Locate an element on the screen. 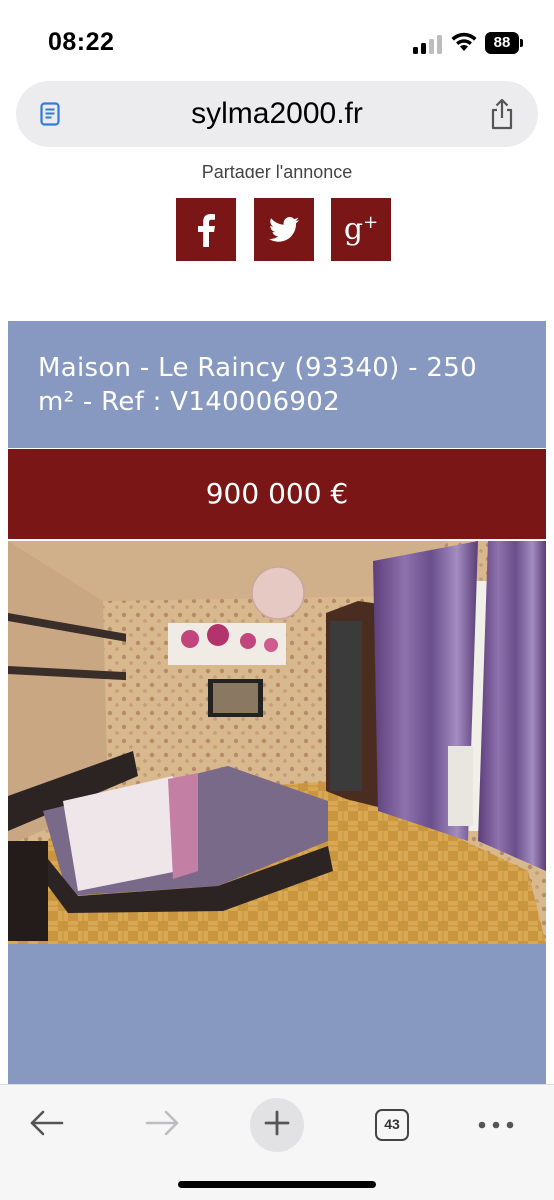  back-arrow-icon is located at coordinates (47, 1125).